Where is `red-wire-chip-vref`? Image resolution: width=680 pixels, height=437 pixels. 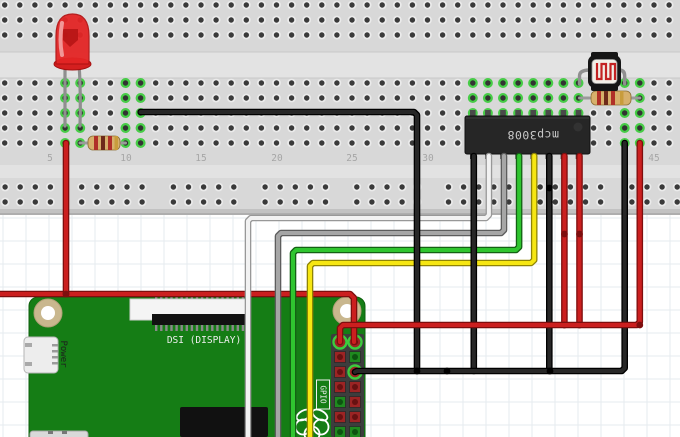 red-wire-chip-vref is located at coordinates (564, 240).